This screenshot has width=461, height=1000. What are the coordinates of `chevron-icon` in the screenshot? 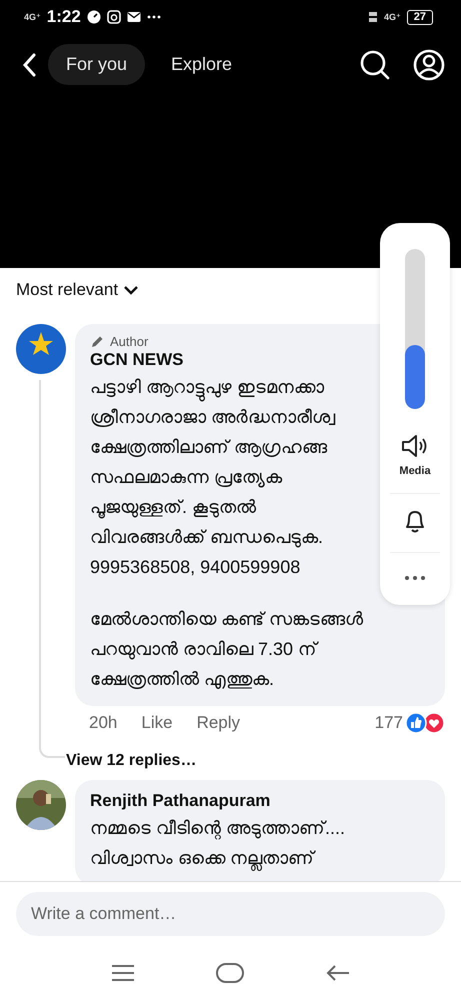 It's located at (131, 290).